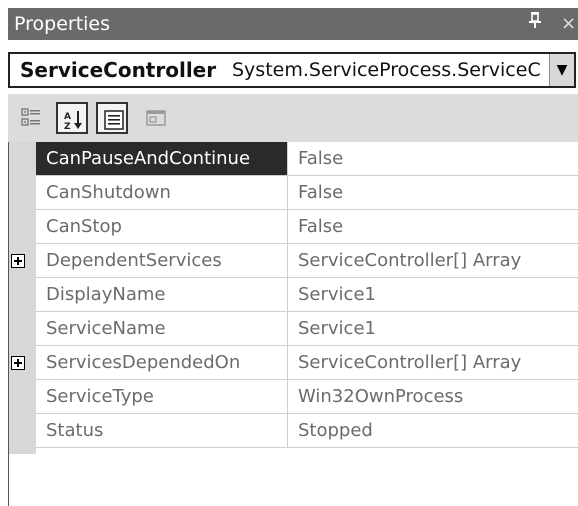 Image resolution: width=578 pixels, height=506 pixels. What do you see at coordinates (162, 362) in the screenshot?
I see `property-name: ServicesDependedOn` at bounding box center [162, 362].